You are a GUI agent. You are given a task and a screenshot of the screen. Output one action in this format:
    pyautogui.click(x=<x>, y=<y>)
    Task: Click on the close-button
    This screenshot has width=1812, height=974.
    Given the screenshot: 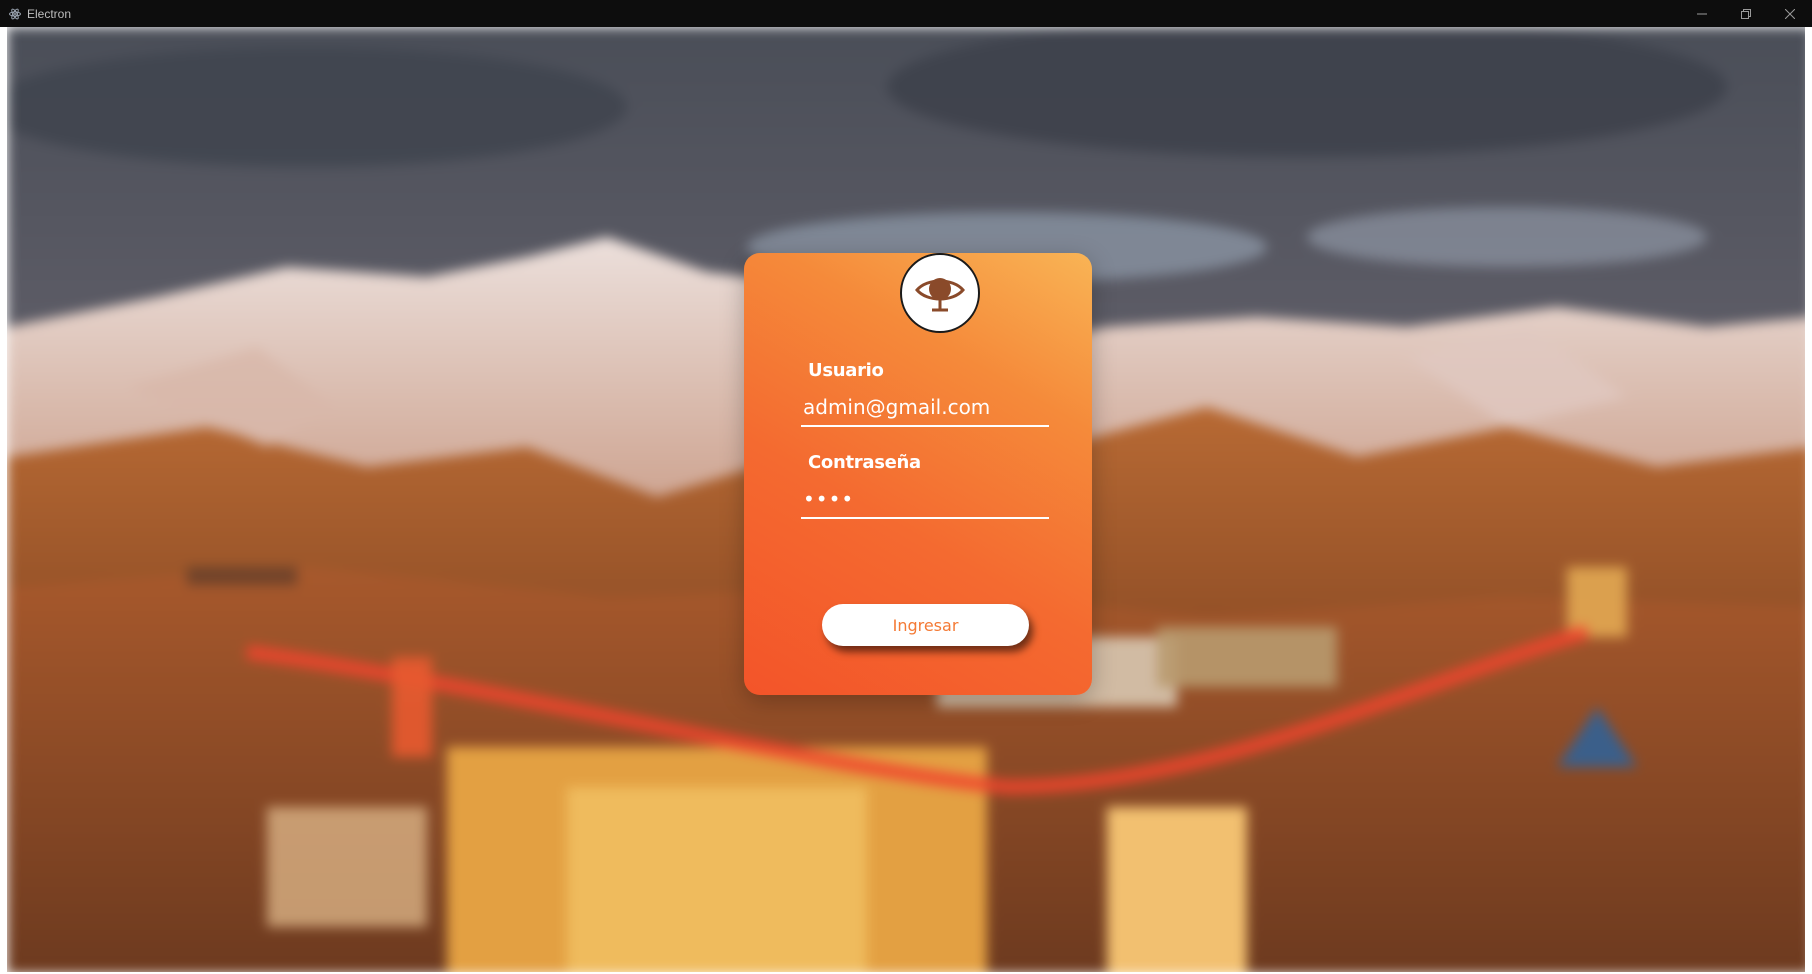 What is the action you would take?
    pyautogui.click(x=1790, y=13)
    